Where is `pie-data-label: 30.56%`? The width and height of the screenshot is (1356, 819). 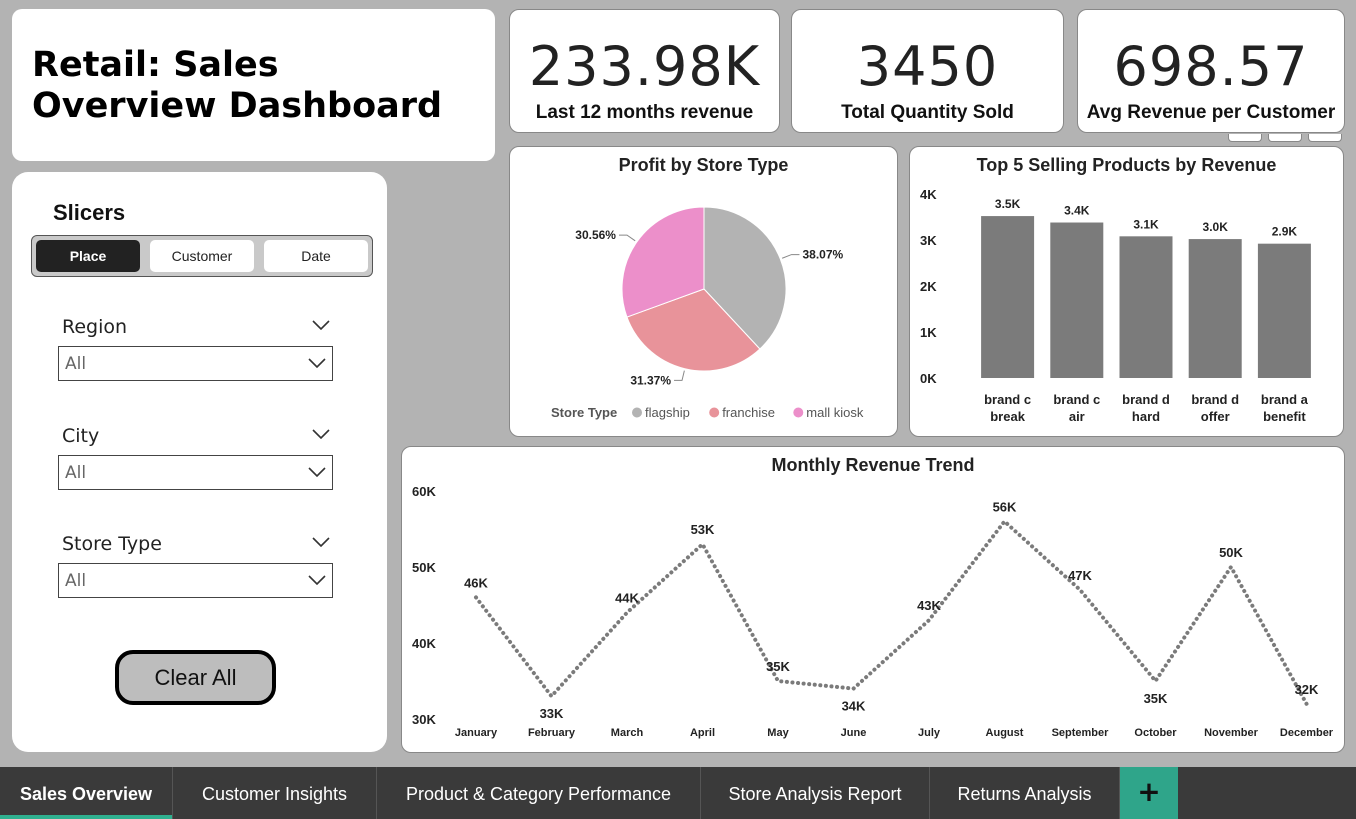
pie-data-label: 30.56% is located at coordinates (595, 235).